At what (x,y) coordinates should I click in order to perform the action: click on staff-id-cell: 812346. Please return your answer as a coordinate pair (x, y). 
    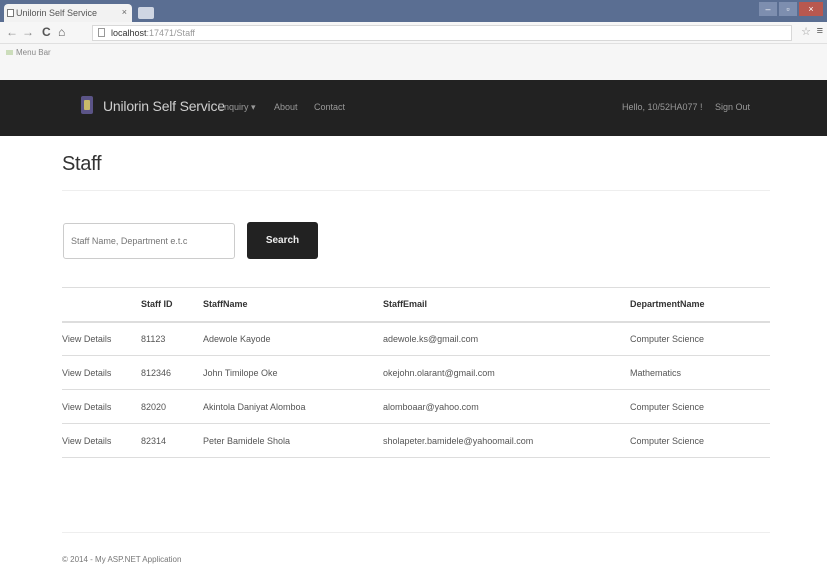
    Looking at the image, I should click on (172, 372).